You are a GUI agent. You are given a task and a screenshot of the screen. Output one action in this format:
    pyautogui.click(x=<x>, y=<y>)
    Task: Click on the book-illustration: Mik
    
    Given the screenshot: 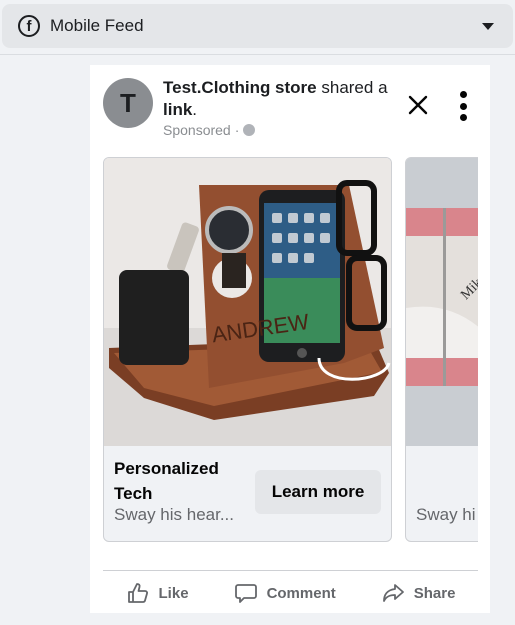 What is the action you would take?
    pyautogui.click(x=442, y=302)
    